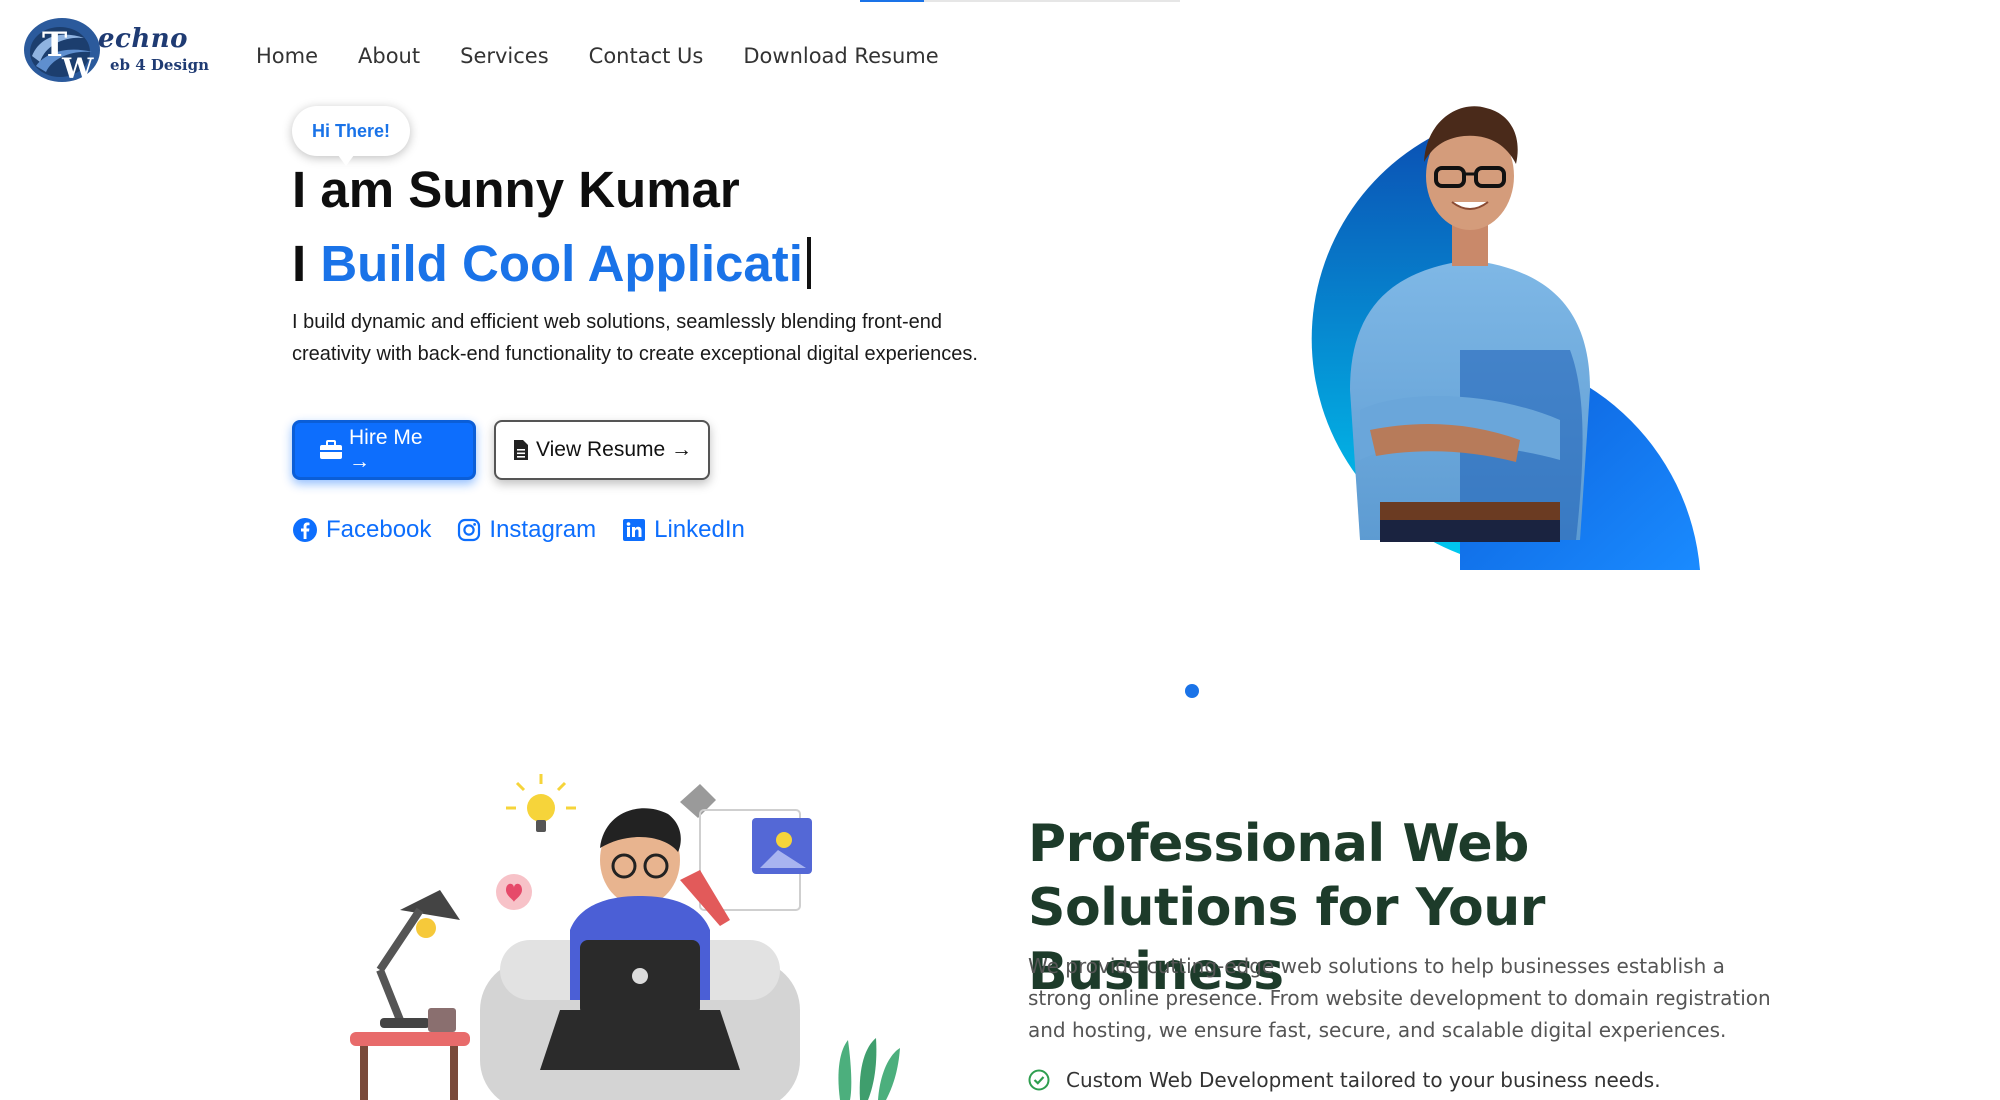 Image resolution: width=2000 pixels, height=1100 pixels. What do you see at coordinates (62, 51) in the screenshot?
I see `logo-emblem-icon: T W` at bounding box center [62, 51].